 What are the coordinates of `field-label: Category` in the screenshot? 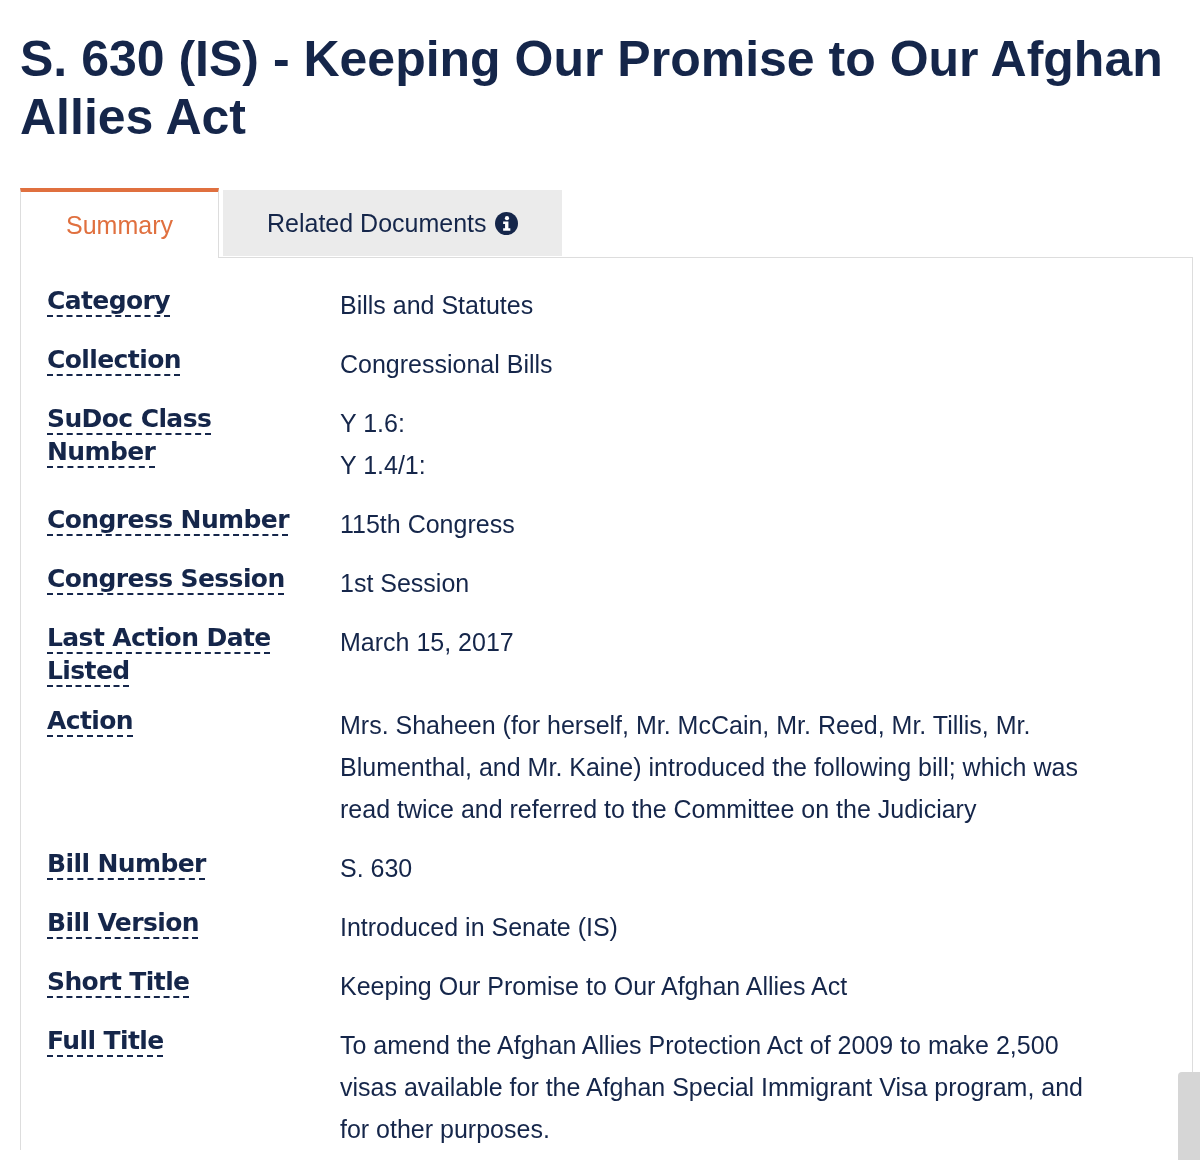 It's located at (109, 301).